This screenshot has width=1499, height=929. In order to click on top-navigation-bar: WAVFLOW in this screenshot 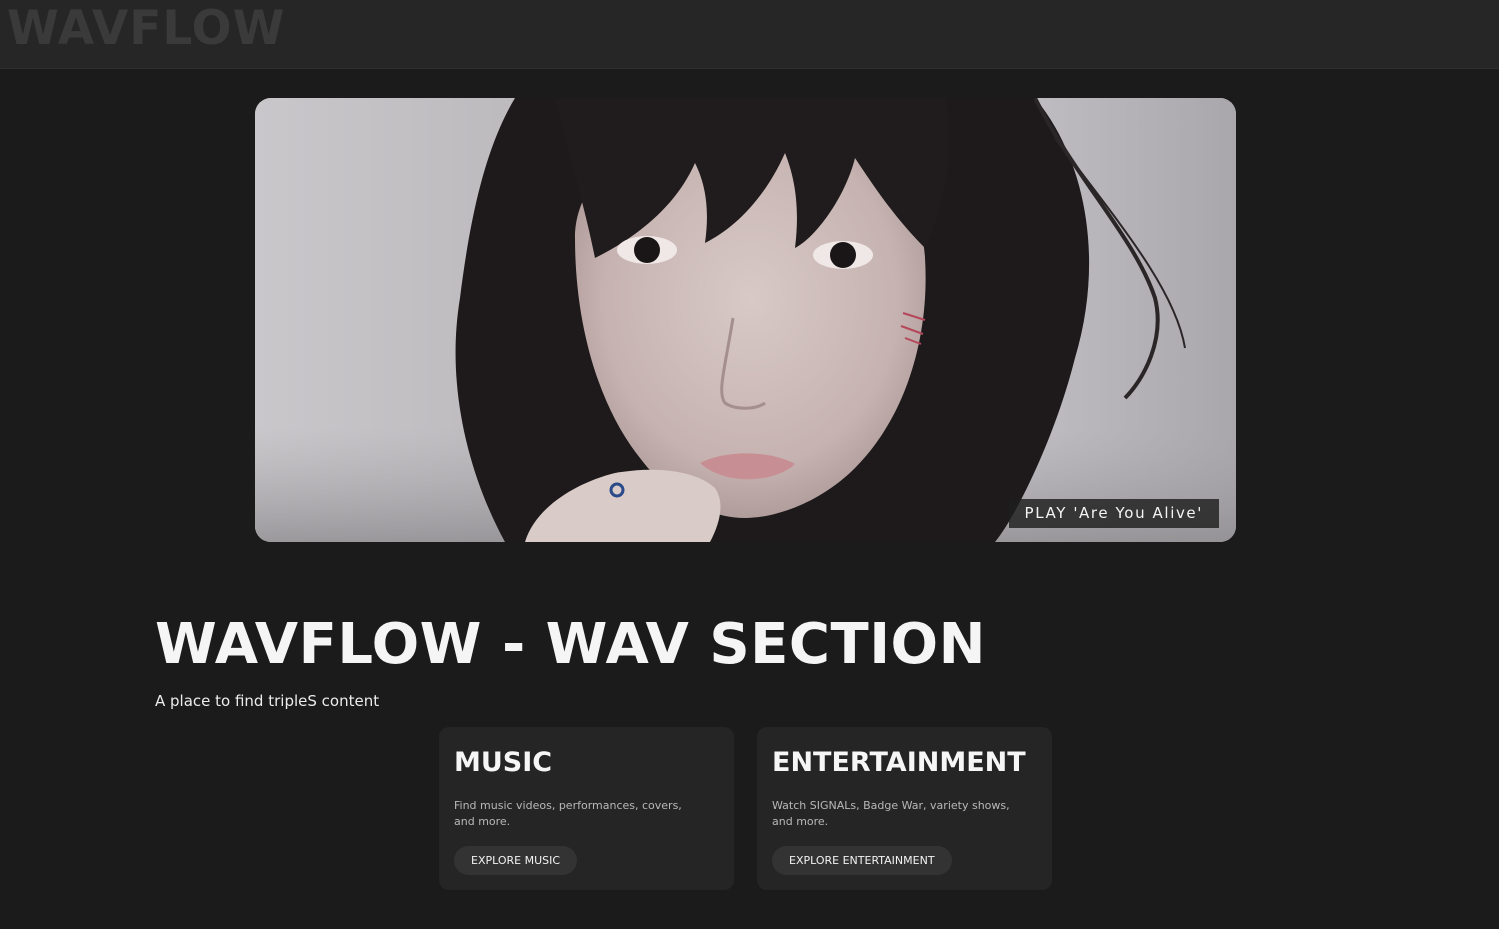, I will do `click(749, 34)`.